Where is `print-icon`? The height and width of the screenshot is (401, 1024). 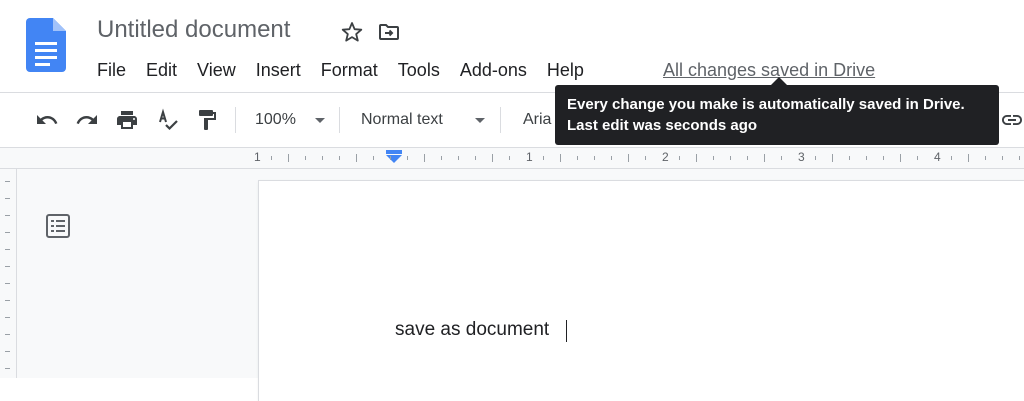 print-icon is located at coordinates (127, 120).